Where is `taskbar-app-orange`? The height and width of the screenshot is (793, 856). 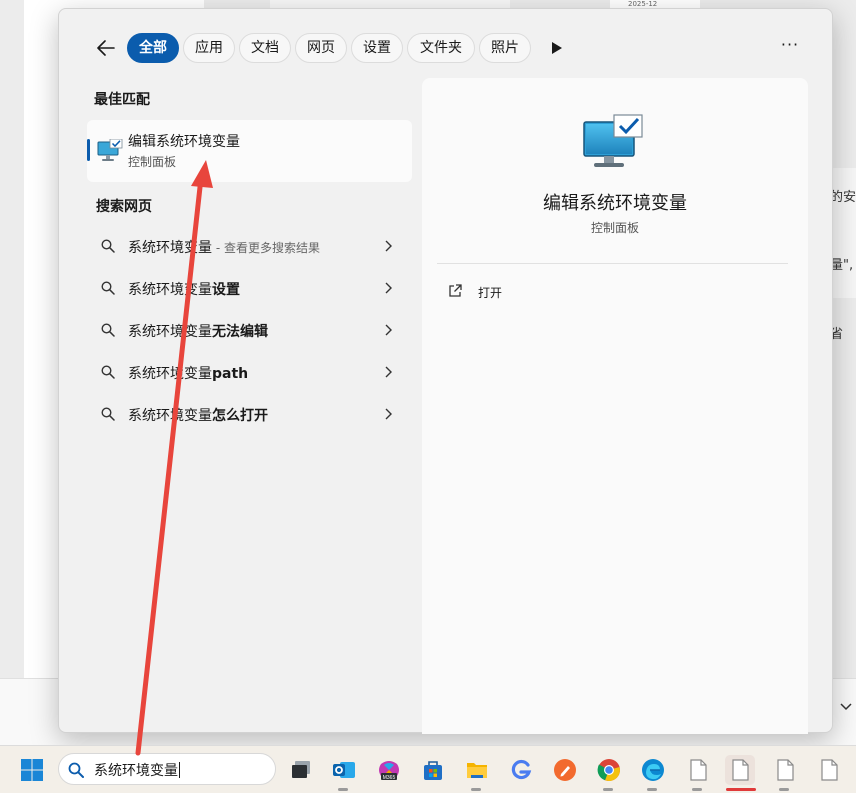
taskbar-app-orange is located at coordinates (565, 770).